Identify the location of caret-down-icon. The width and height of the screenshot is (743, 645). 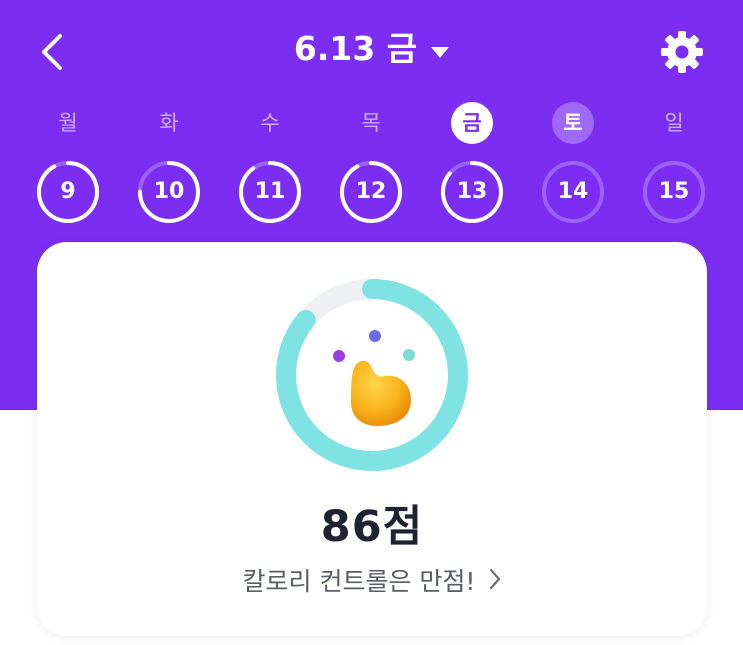
(440, 48).